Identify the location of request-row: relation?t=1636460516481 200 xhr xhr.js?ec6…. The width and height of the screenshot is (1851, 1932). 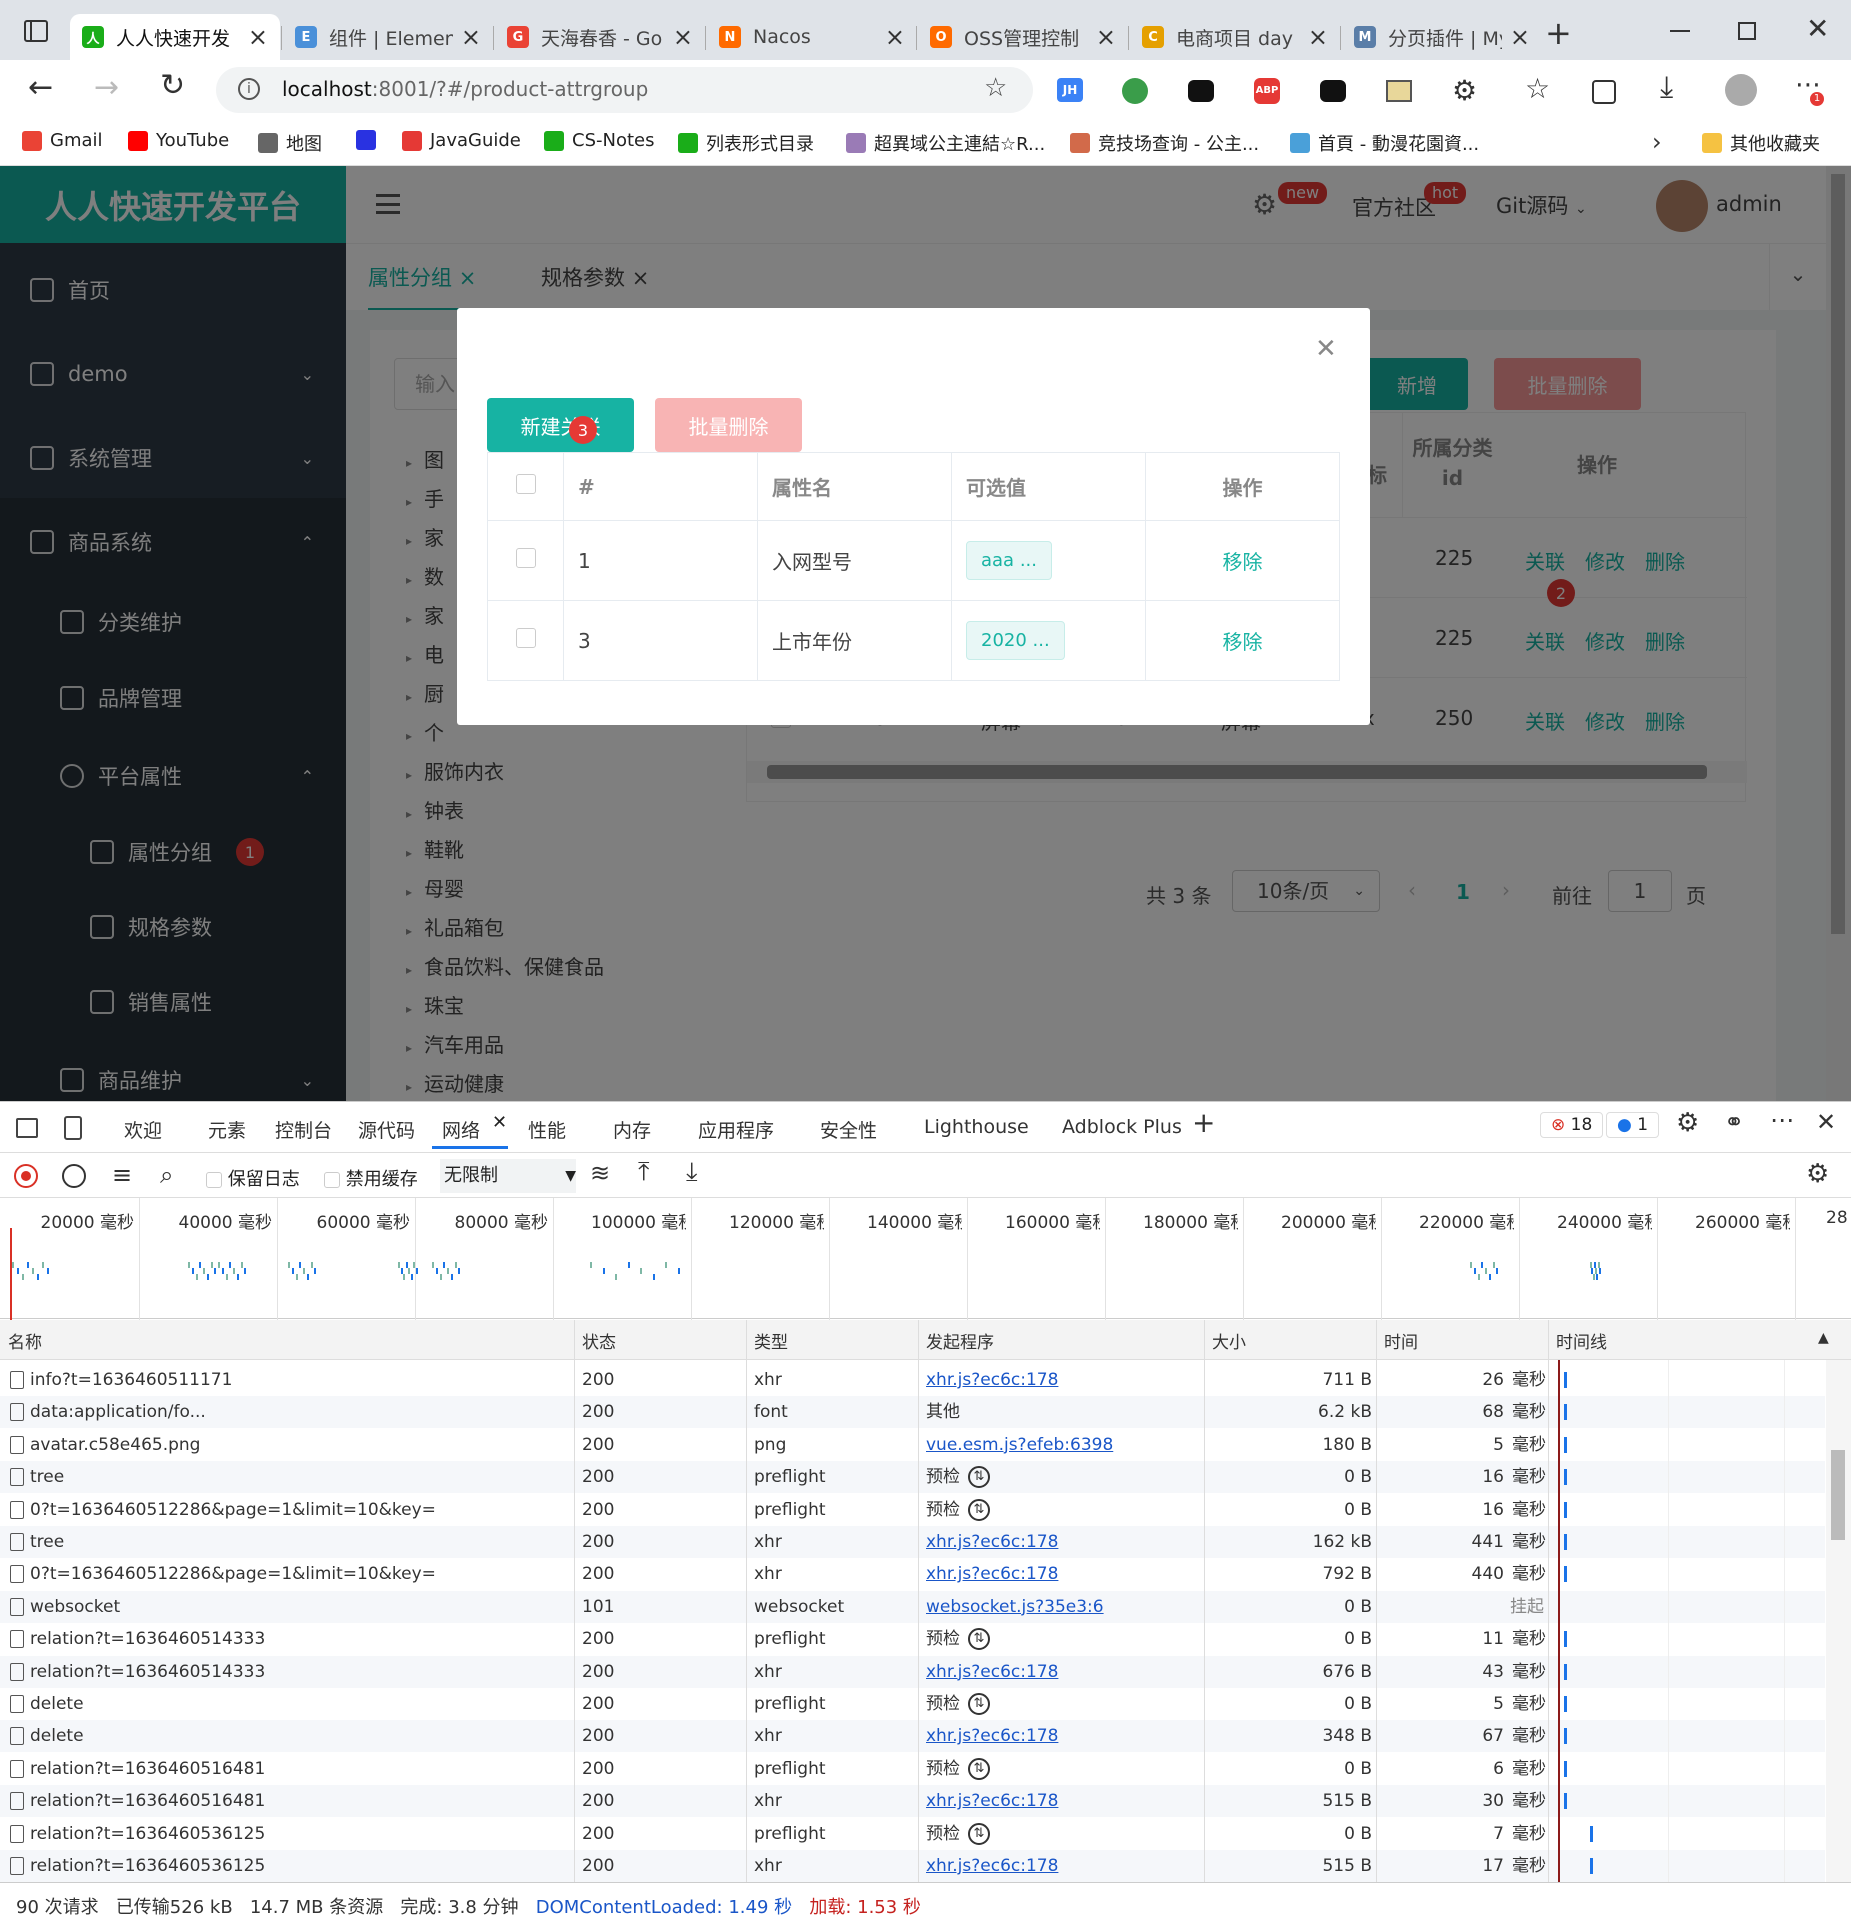
(912, 1801).